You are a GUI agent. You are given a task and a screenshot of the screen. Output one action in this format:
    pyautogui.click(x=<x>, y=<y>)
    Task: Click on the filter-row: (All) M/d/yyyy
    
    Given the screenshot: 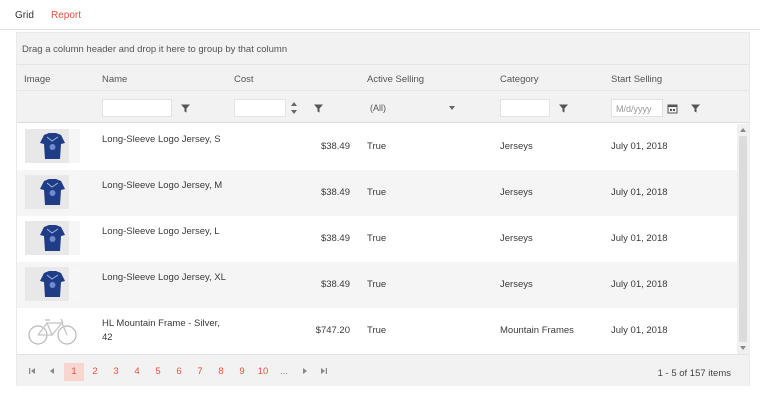 What is the action you would take?
    pyautogui.click(x=383, y=107)
    